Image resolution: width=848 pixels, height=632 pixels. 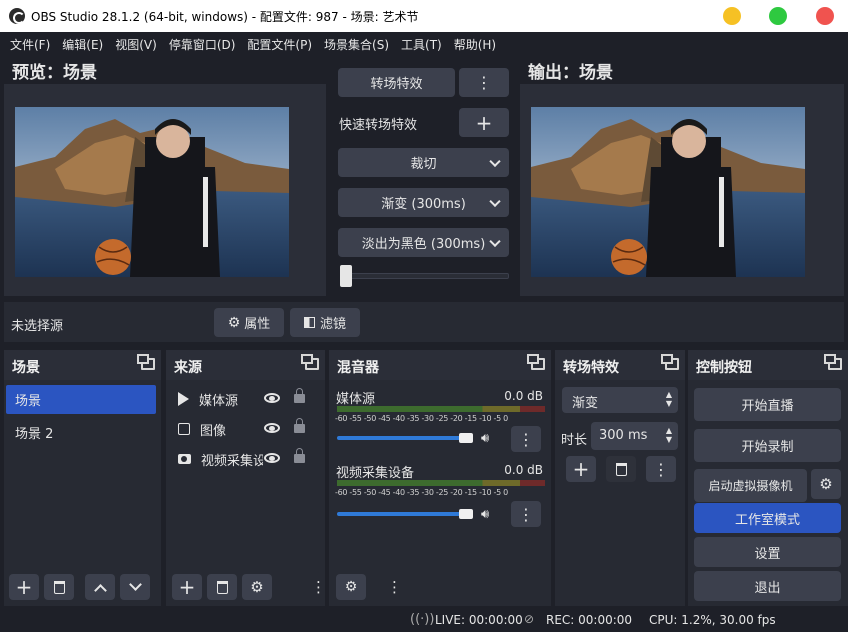 What do you see at coordinates (325, 322) in the screenshot?
I see `filters-button: 滤镜` at bounding box center [325, 322].